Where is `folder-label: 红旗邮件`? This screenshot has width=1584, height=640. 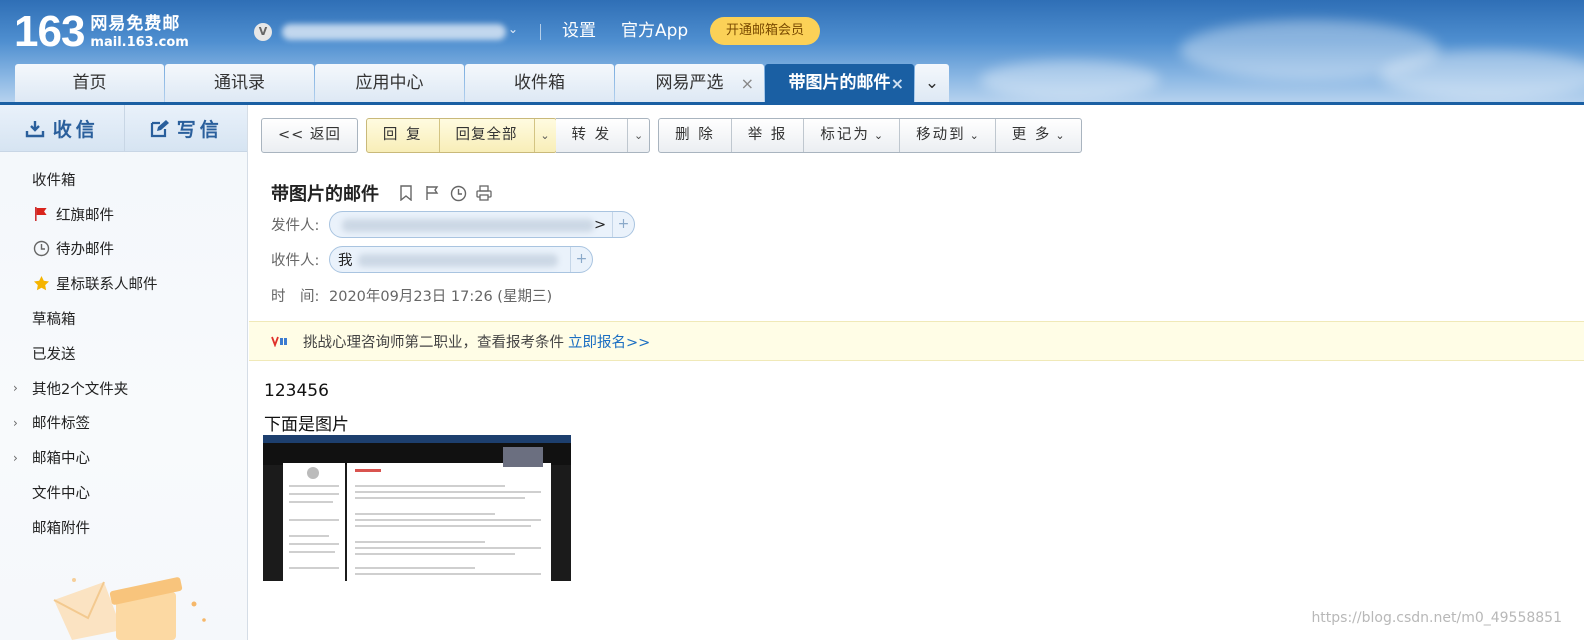
folder-label: 红旗邮件 is located at coordinates (85, 215).